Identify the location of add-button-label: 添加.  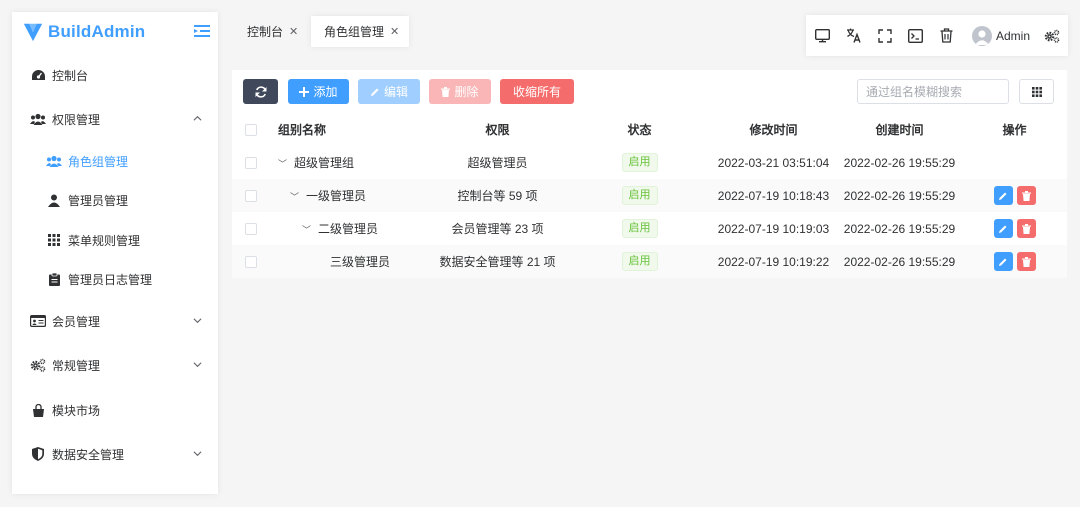
(325, 92).